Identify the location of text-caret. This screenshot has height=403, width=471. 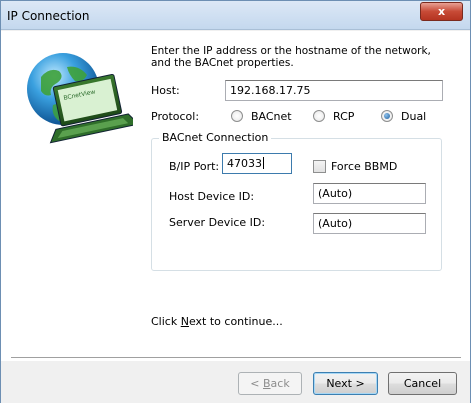
(263, 163).